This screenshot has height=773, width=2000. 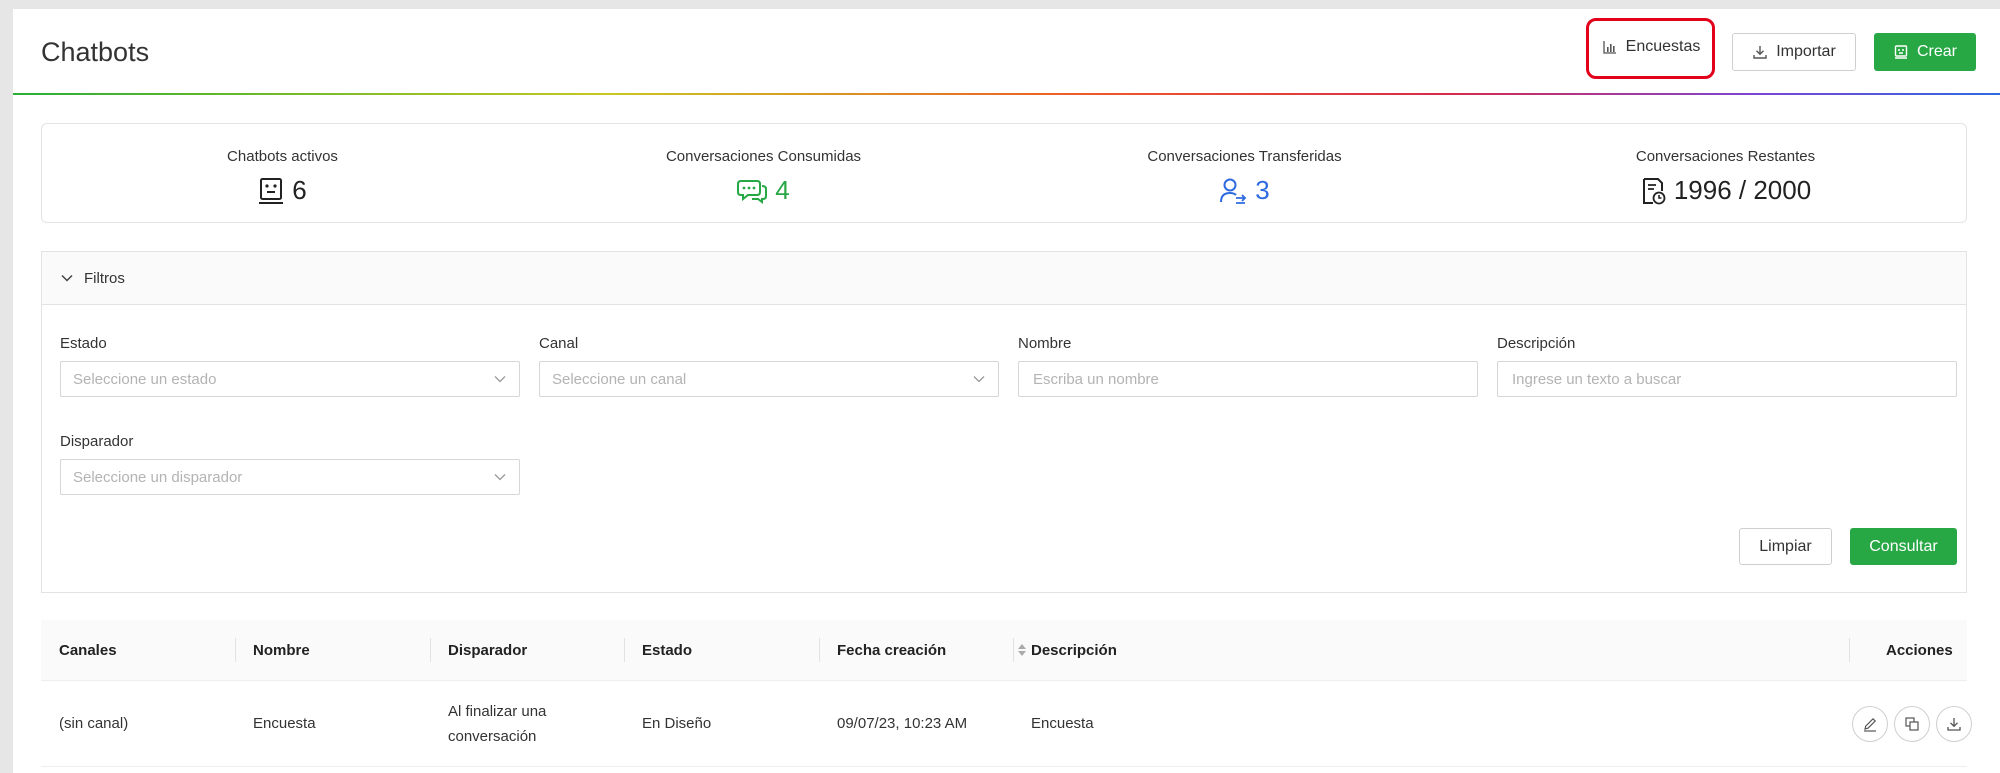 I want to click on duplicate-button, so click(x=1912, y=723).